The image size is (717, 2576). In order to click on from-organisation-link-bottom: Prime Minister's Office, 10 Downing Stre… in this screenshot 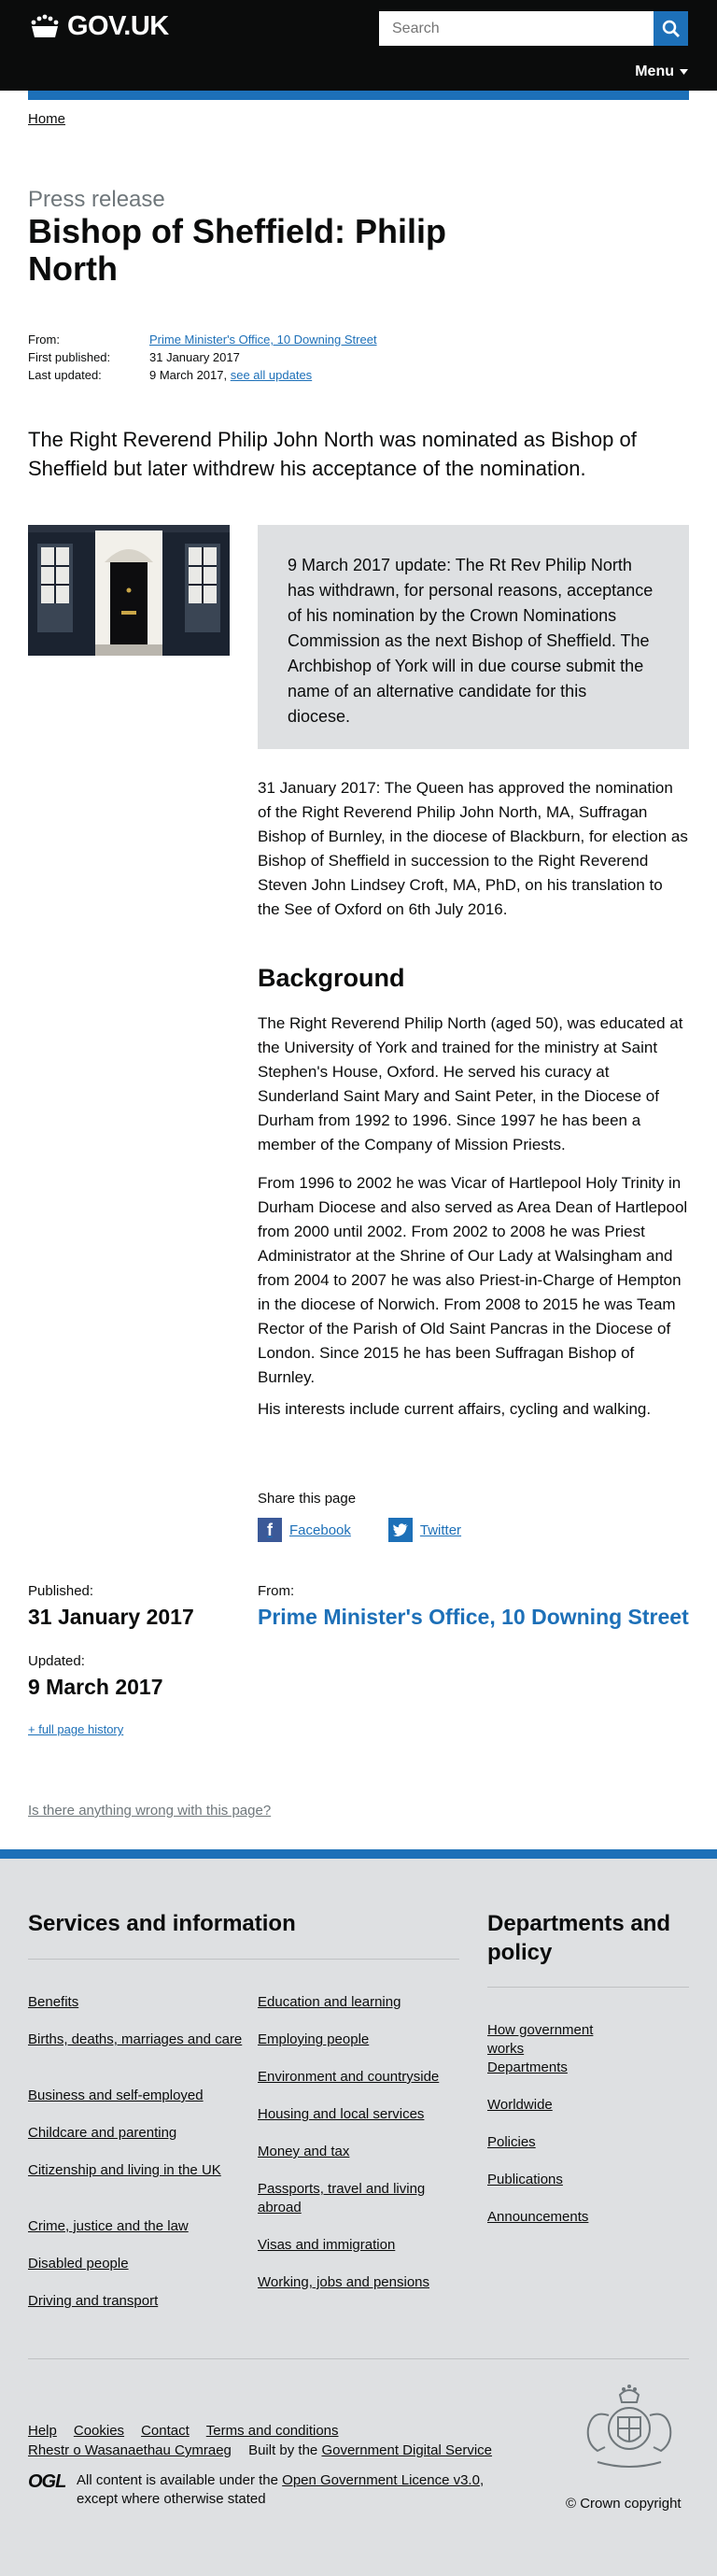, I will do `click(473, 1617)`.